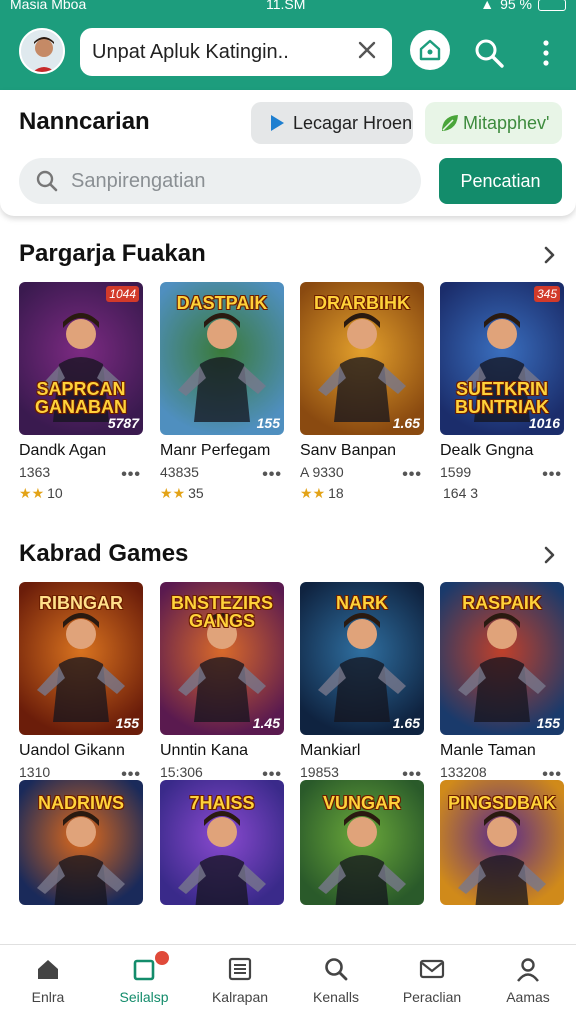  What do you see at coordinates (336, 493) in the screenshot?
I see `rating-count: 18` at bounding box center [336, 493].